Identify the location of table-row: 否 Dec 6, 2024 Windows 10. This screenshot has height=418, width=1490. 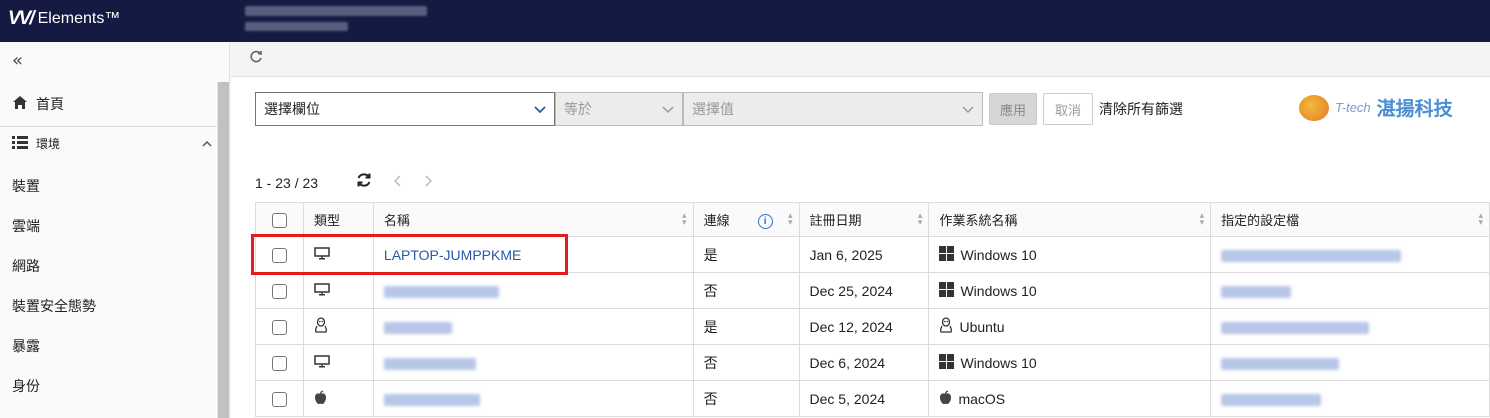
(872, 362).